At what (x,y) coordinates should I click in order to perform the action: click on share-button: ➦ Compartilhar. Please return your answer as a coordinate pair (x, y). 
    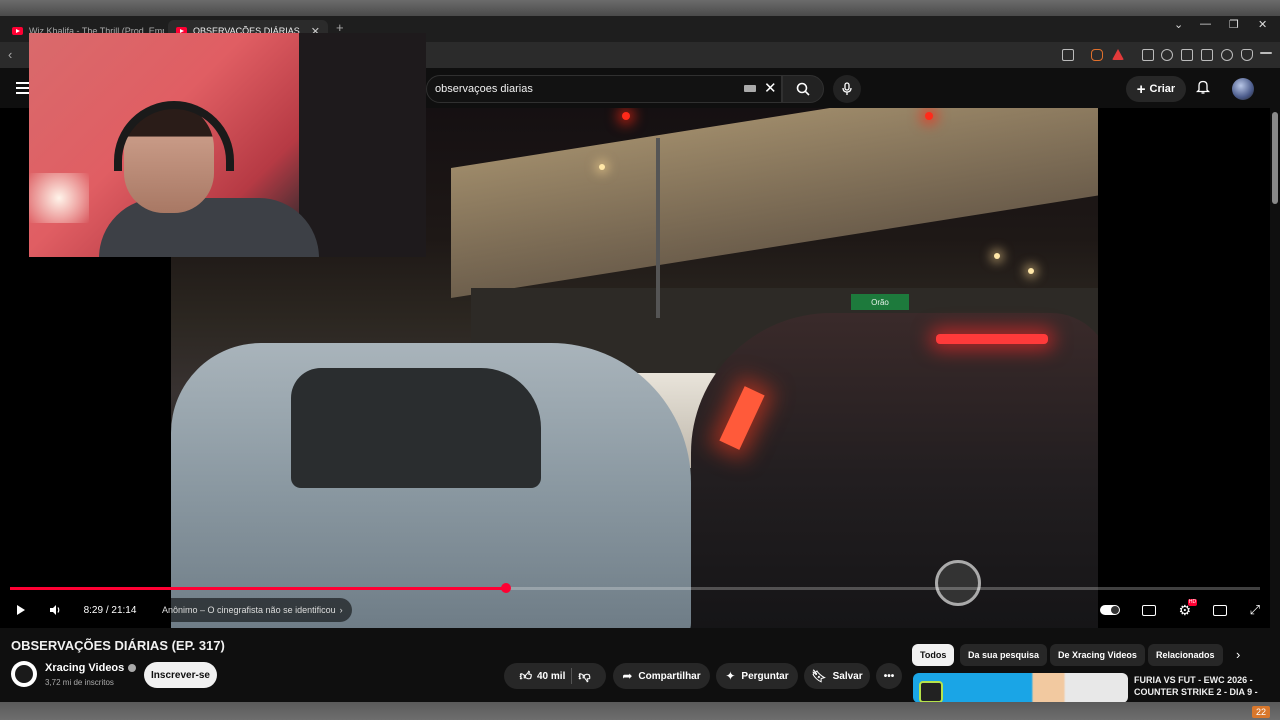
    Looking at the image, I should click on (661, 676).